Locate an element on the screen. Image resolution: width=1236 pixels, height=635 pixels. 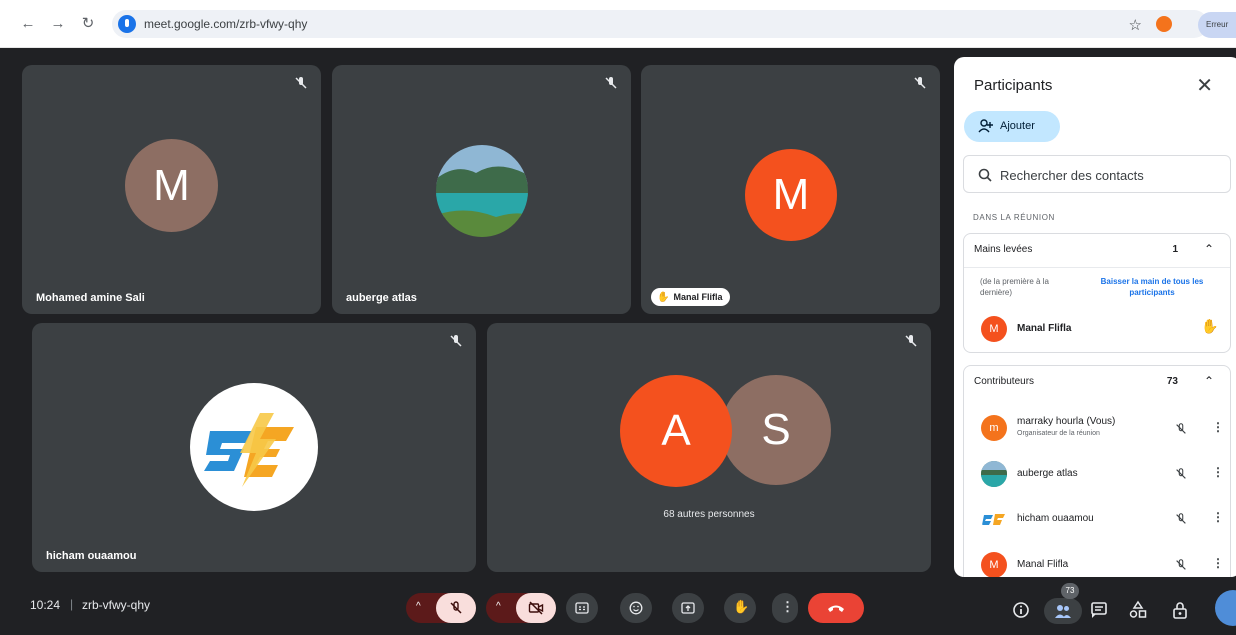
bookmark-star-icon: ☆ is located at coordinates (1135, 25).